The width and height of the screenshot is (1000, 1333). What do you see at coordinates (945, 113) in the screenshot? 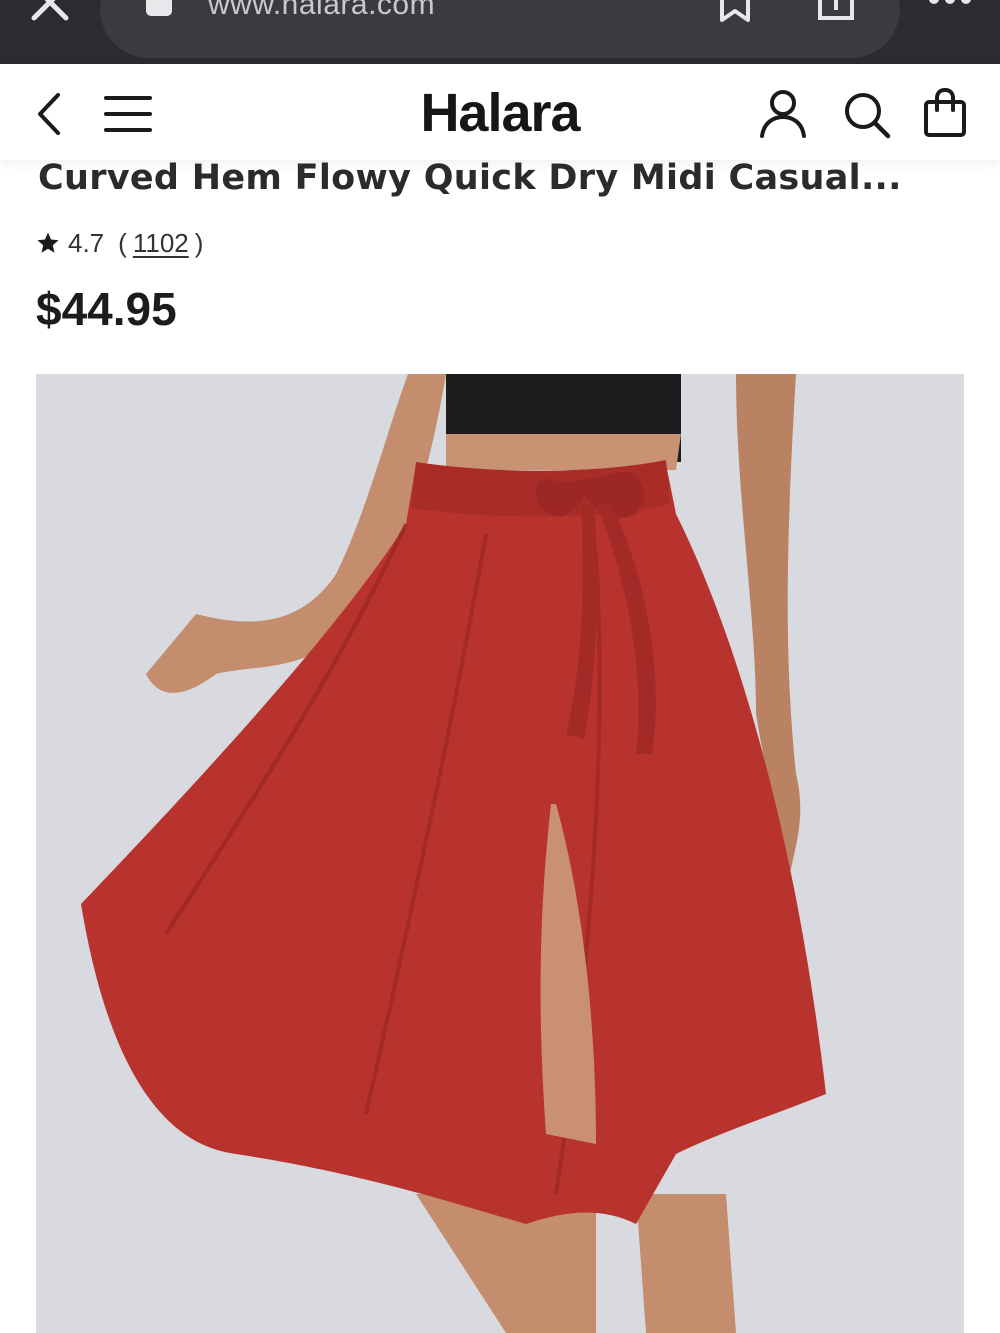
I see `shopping-bag-icon` at bounding box center [945, 113].